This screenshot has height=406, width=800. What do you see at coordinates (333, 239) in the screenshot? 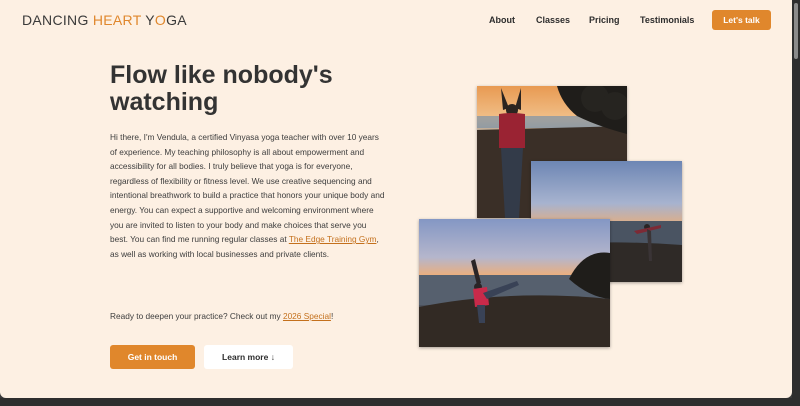
I see `gym-link: The Edge Training Gym` at bounding box center [333, 239].